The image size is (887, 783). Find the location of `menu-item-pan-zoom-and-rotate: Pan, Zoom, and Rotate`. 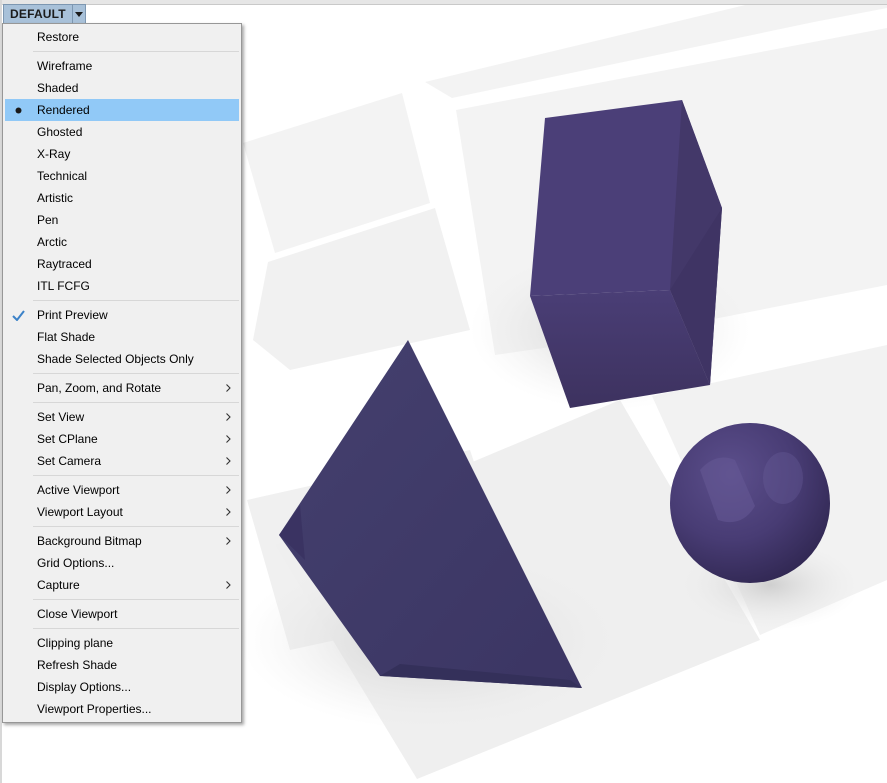

menu-item-pan-zoom-and-rotate: Pan, Zoom, and Rotate is located at coordinates (122, 388).